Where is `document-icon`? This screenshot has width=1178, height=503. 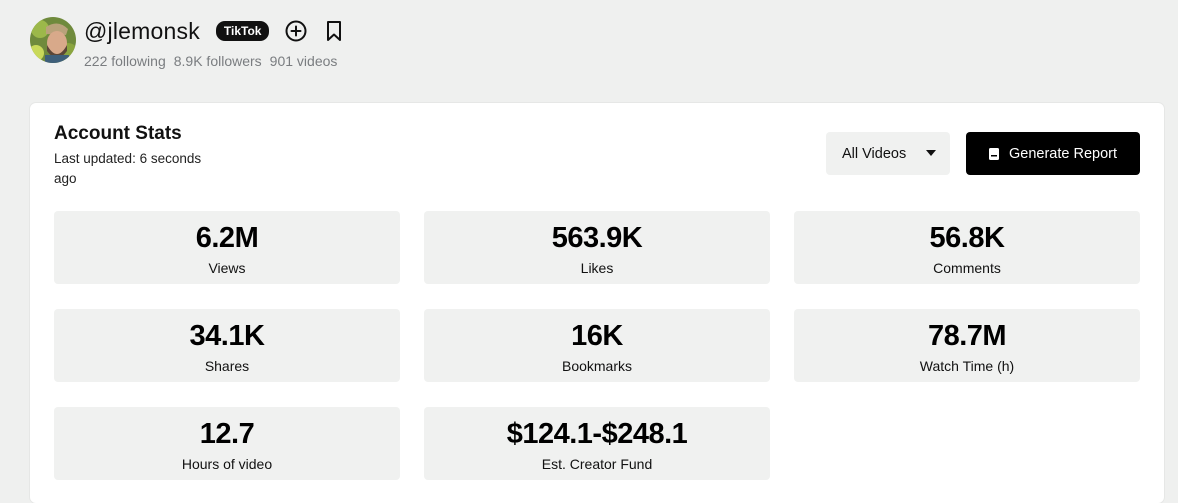 document-icon is located at coordinates (993, 153).